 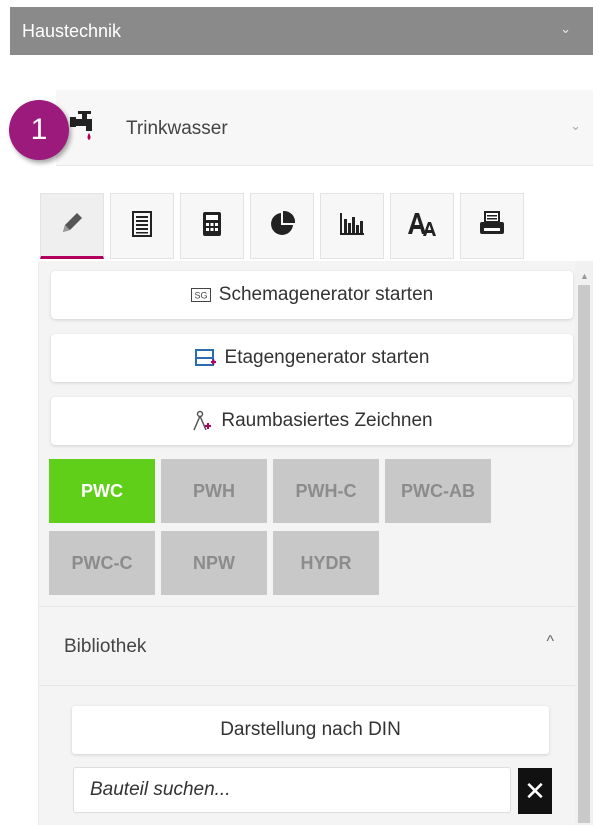 I want to click on tab-list, so click(x=142, y=226).